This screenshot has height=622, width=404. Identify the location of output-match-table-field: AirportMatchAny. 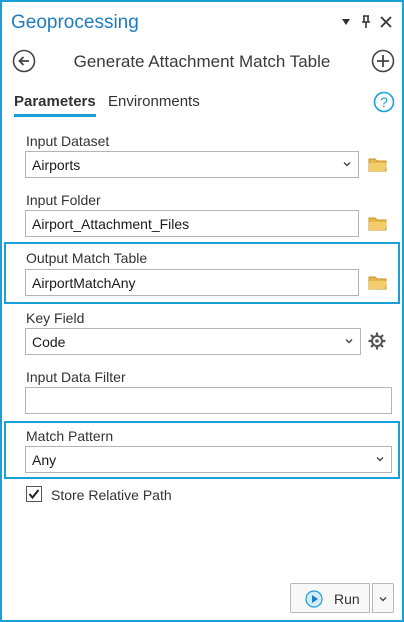
(192, 282).